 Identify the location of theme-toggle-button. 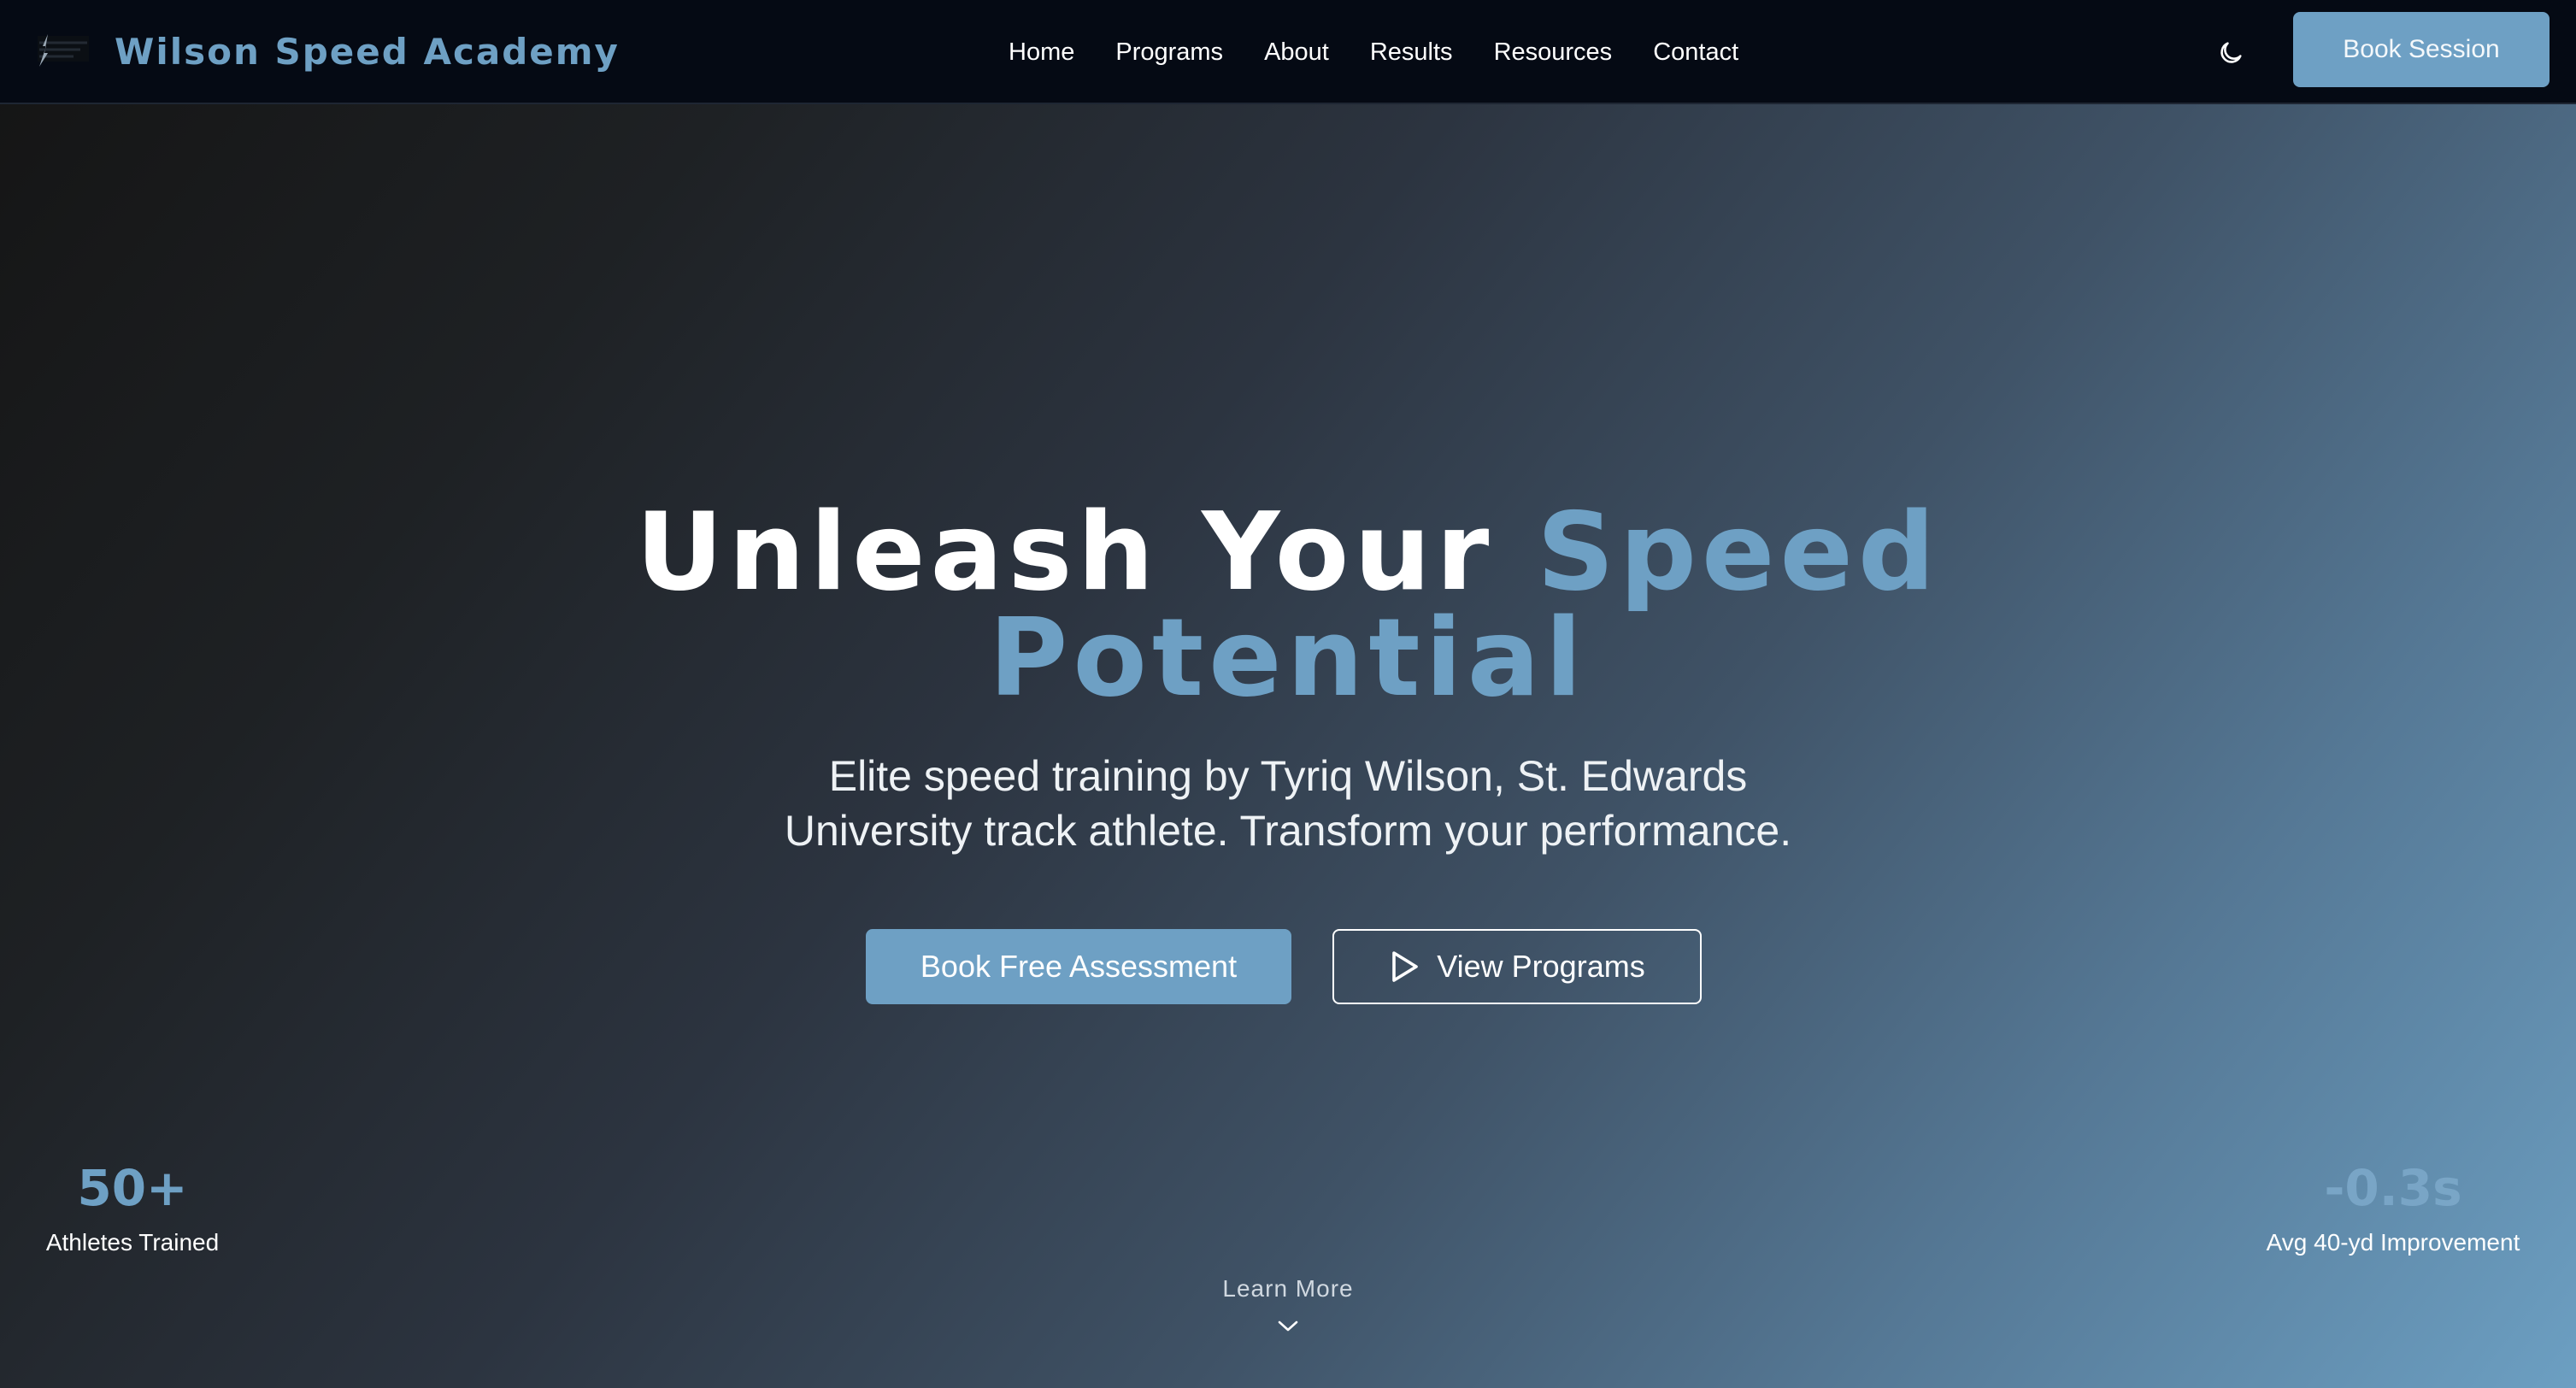
(2231, 53).